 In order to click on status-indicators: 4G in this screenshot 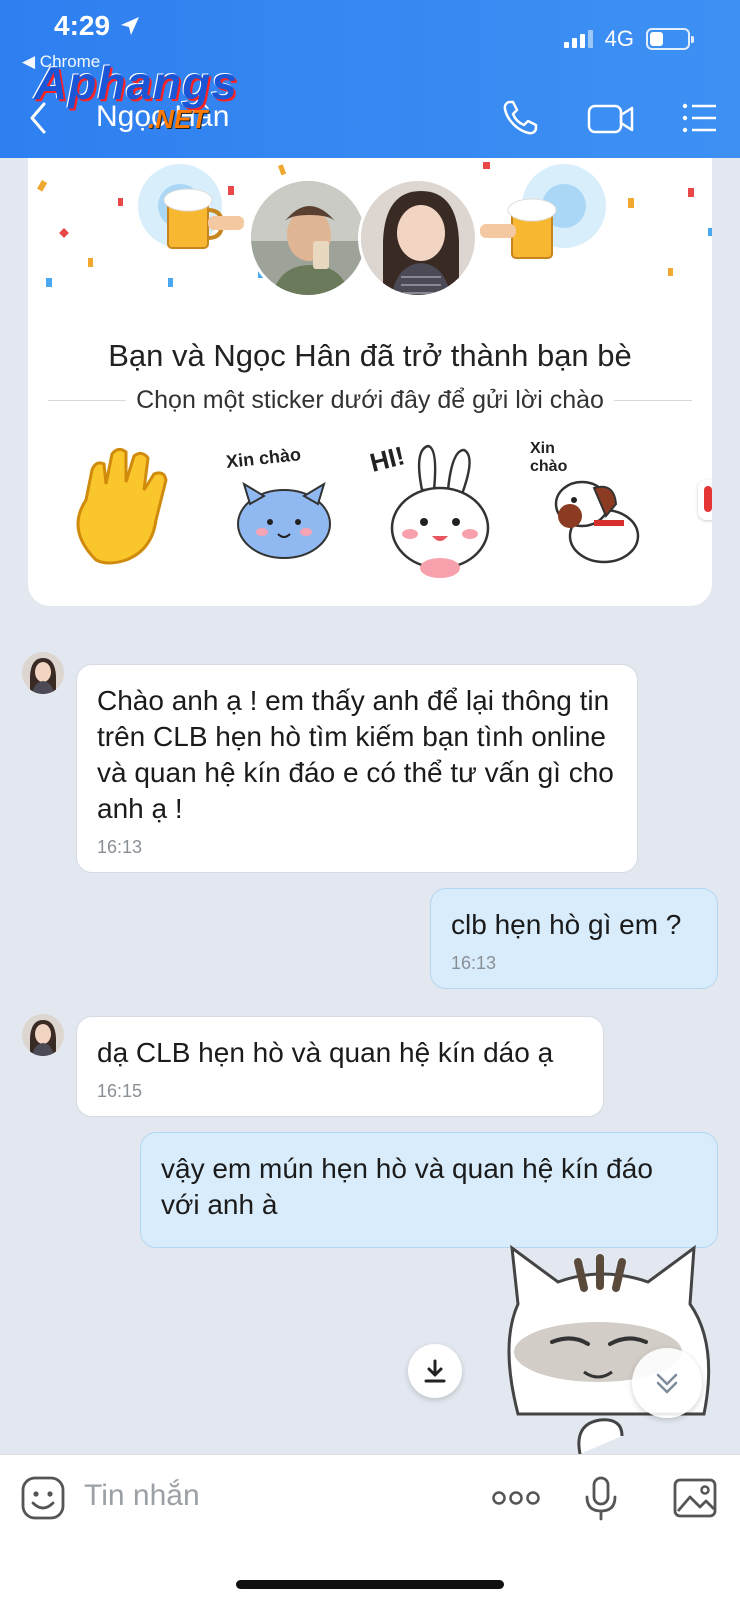, I will do `click(628, 39)`.